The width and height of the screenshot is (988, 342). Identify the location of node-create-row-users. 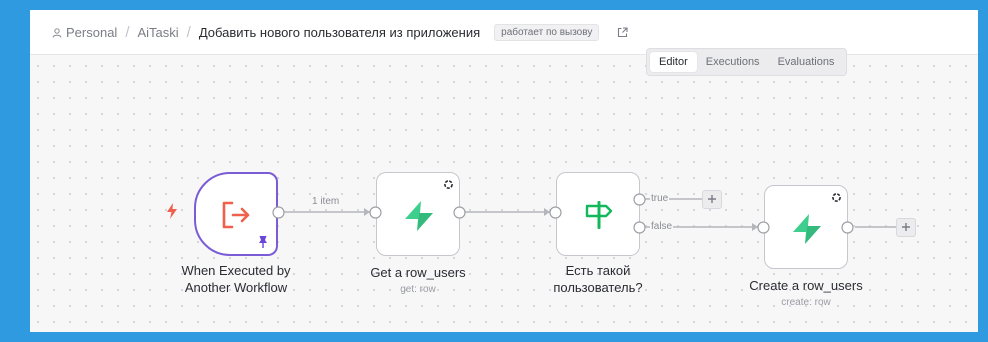
(806, 227).